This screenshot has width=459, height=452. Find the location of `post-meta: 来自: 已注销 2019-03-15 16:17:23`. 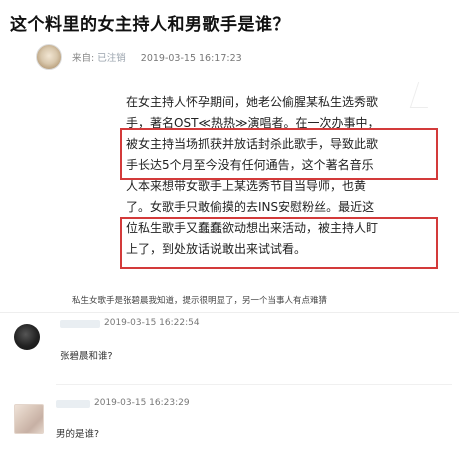

post-meta: 来自: 已注销 2019-03-15 16:17:23 is located at coordinates (157, 57).